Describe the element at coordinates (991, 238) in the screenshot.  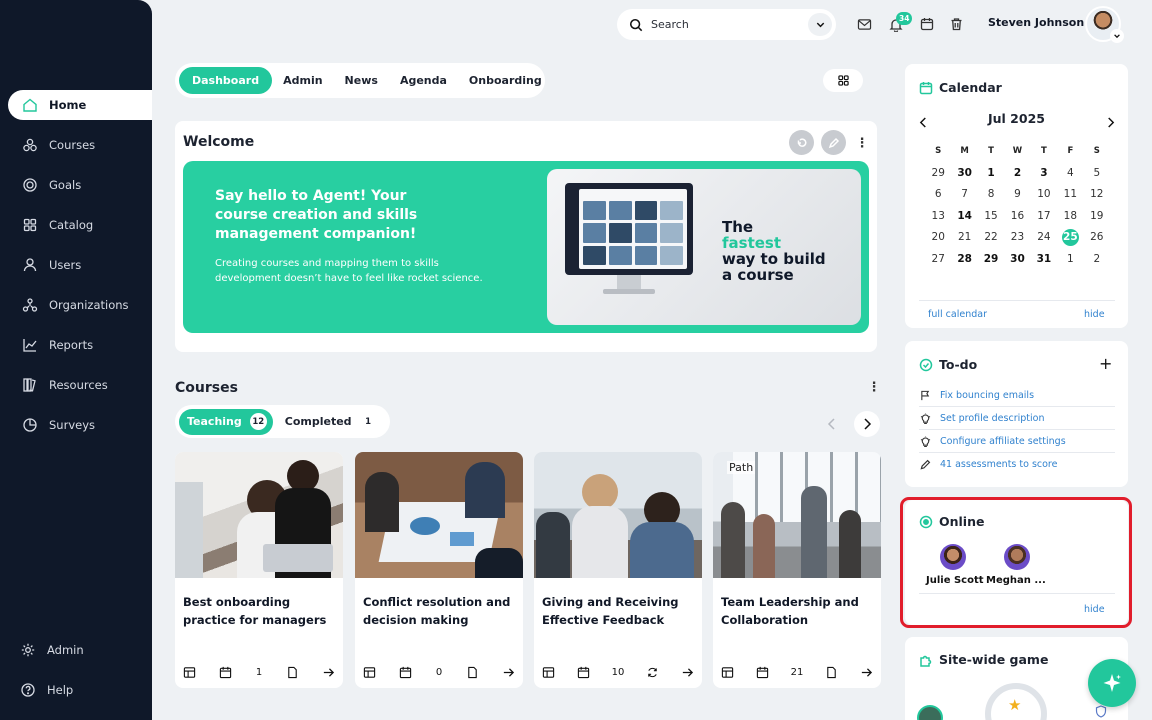
I see `calendar-day: 22` at that location.